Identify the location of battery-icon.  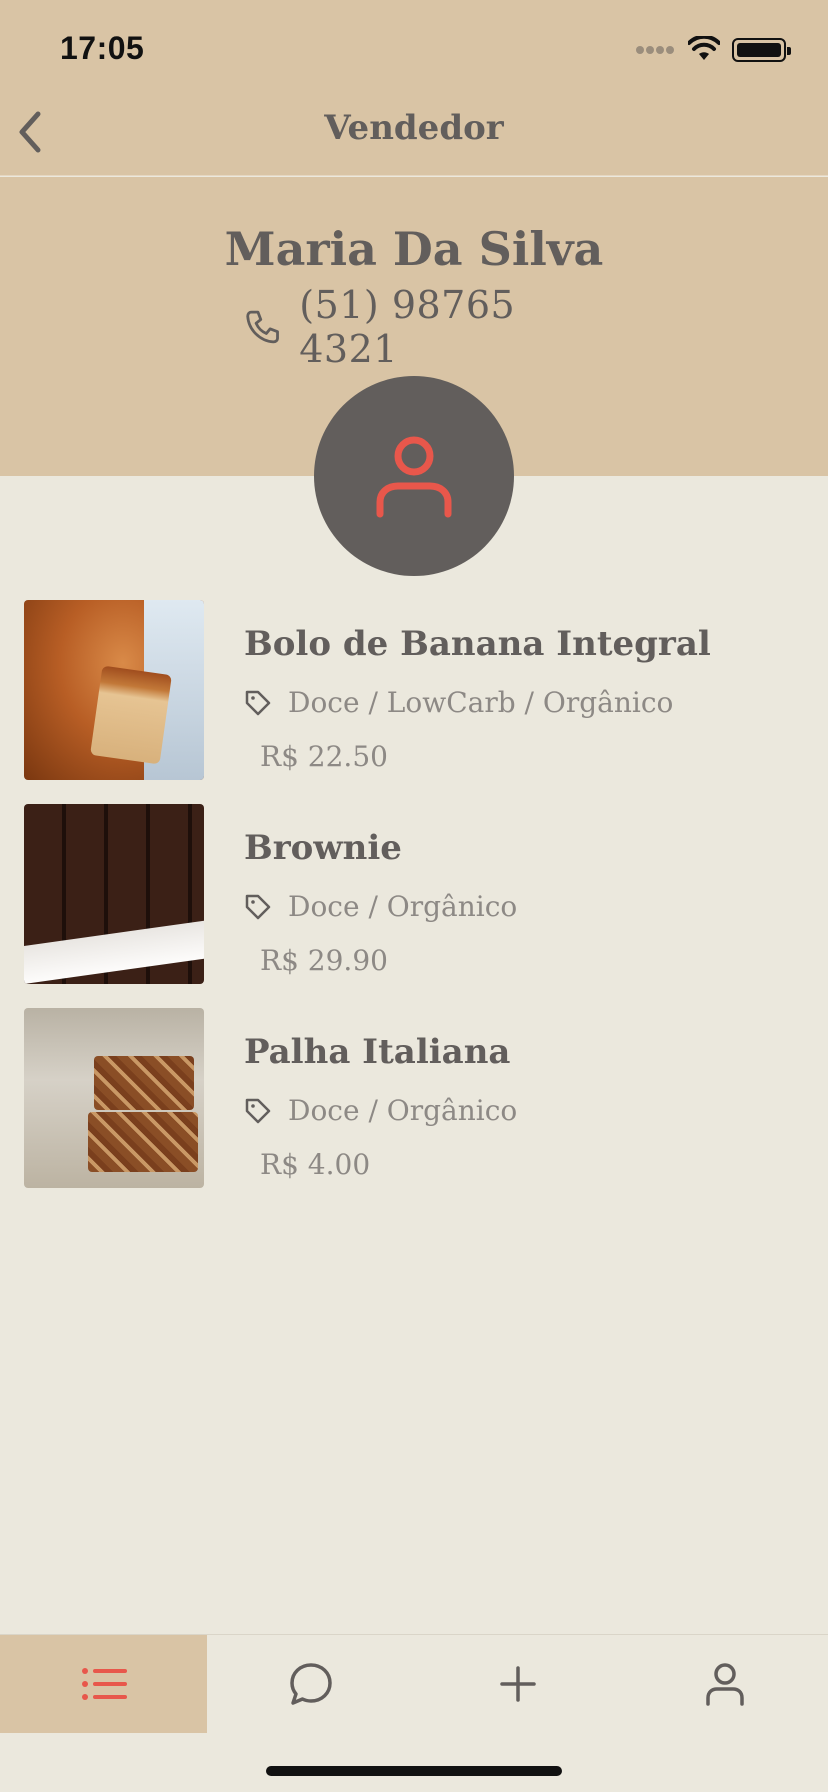
(761, 50).